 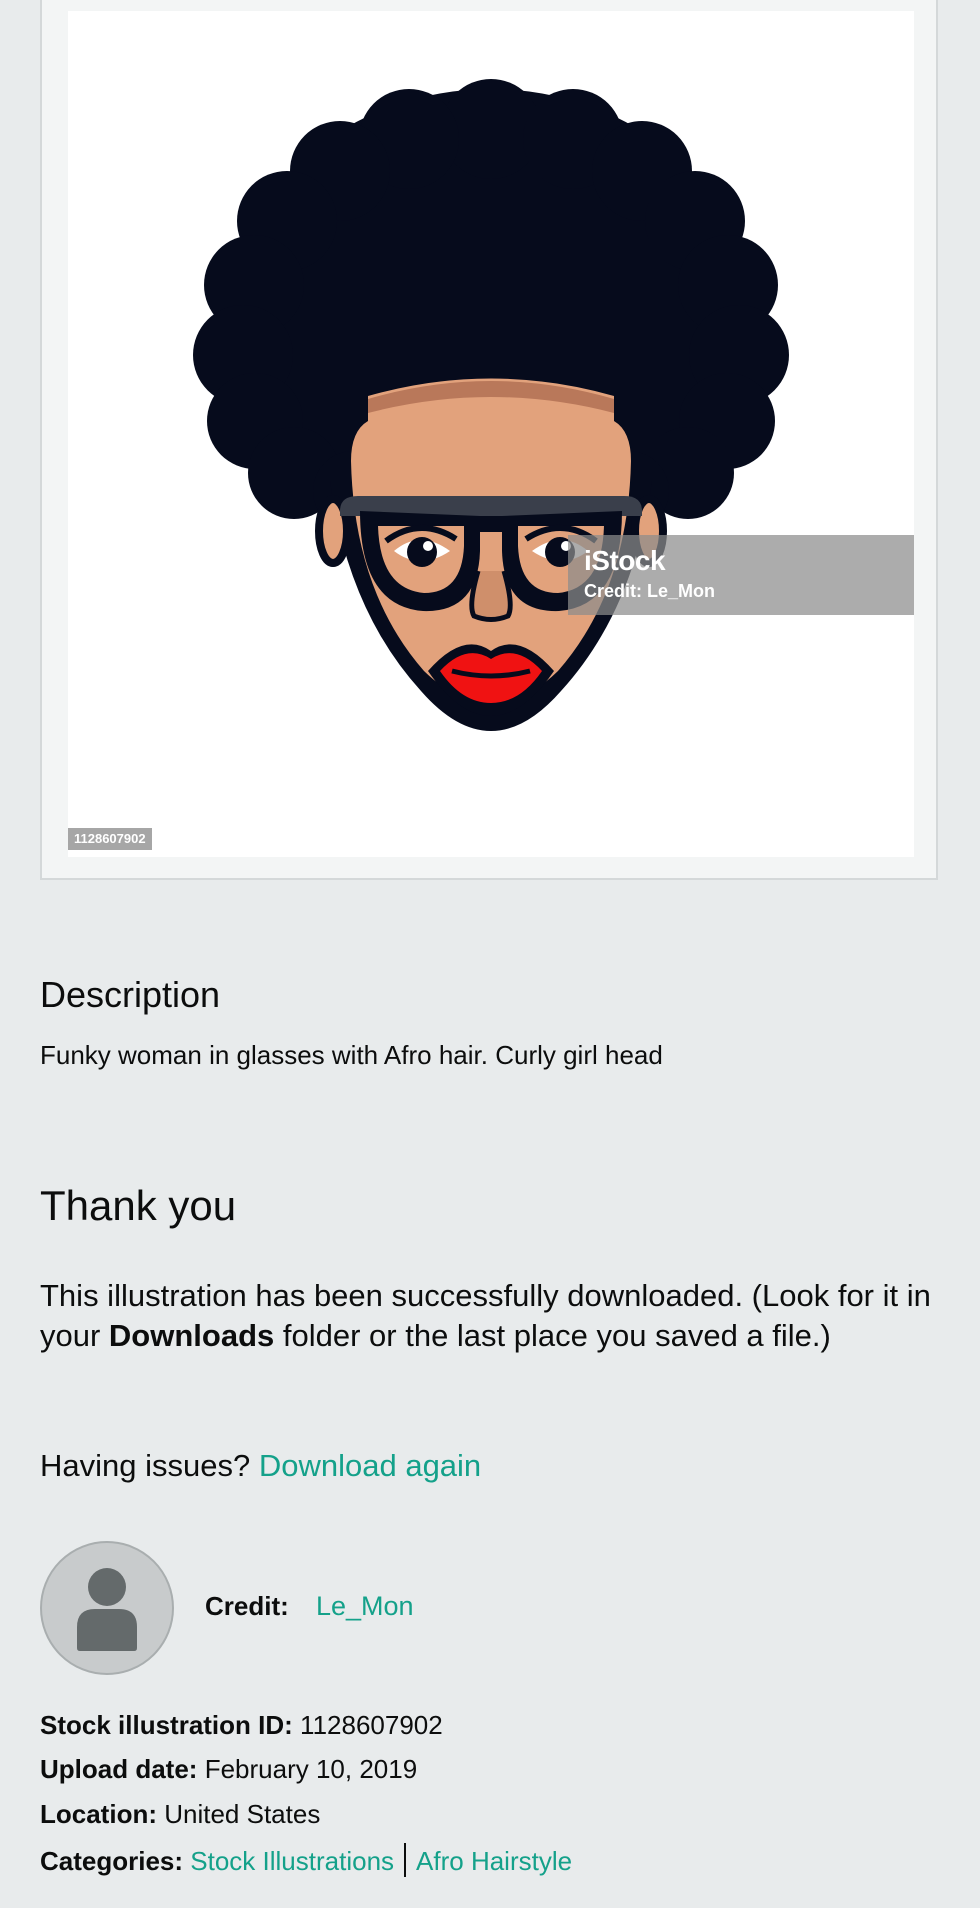 What do you see at coordinates (112, 1861) in the screenshot?
I see `categories-label: Categories:` at bounding box center [112, 1861].